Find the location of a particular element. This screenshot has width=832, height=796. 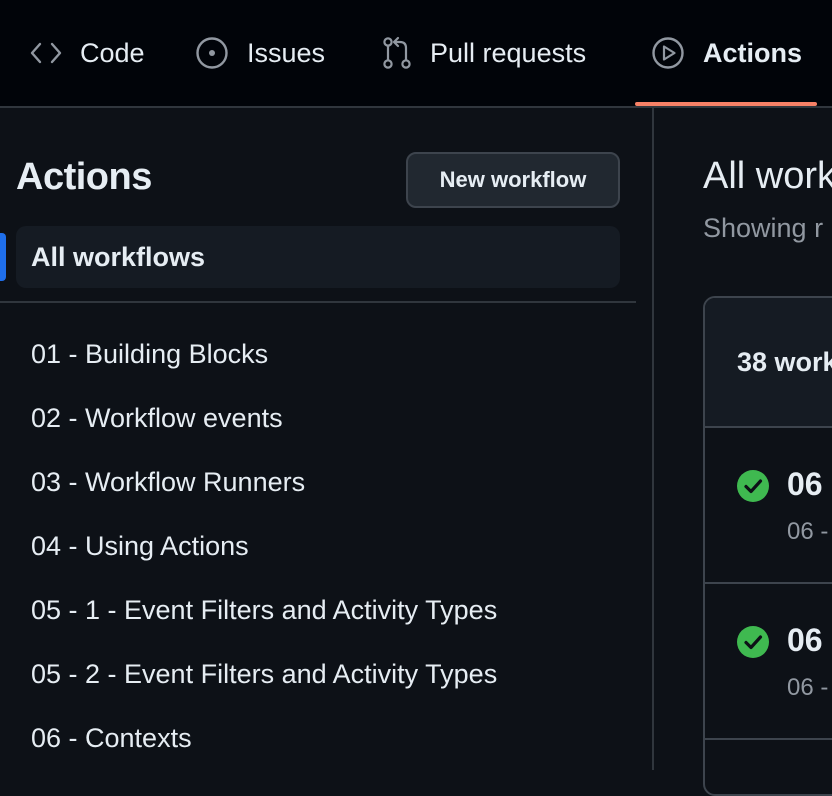

page-subtitle: Showing r is located at coordinates (763, 228).